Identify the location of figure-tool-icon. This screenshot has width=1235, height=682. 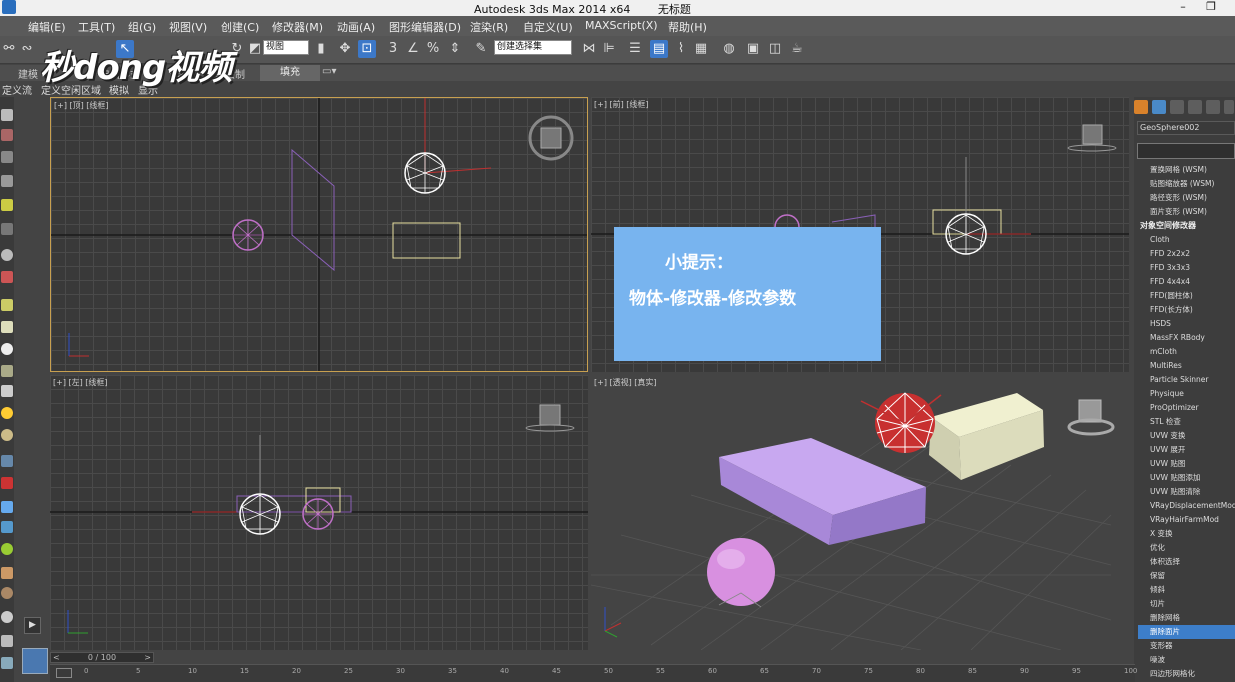
(7, 663).